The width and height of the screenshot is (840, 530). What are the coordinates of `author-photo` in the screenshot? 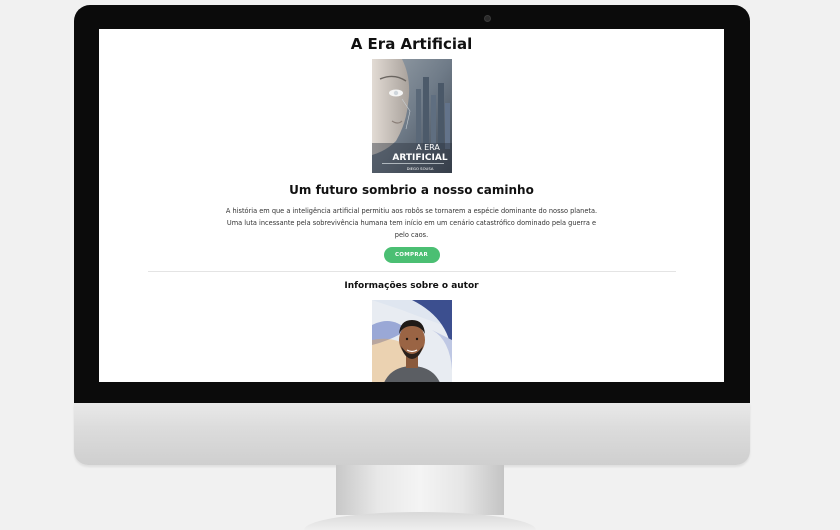 It's located at (411, 341).